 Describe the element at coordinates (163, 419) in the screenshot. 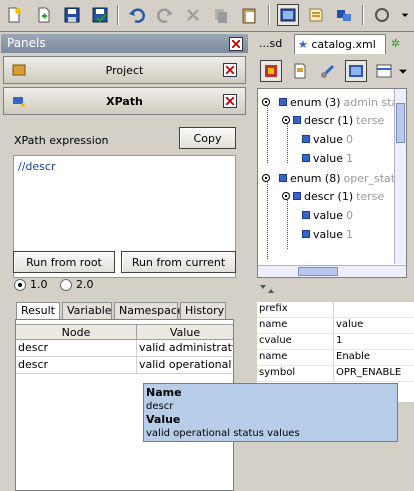

I see `tooltip-value-label: Value` at that location.